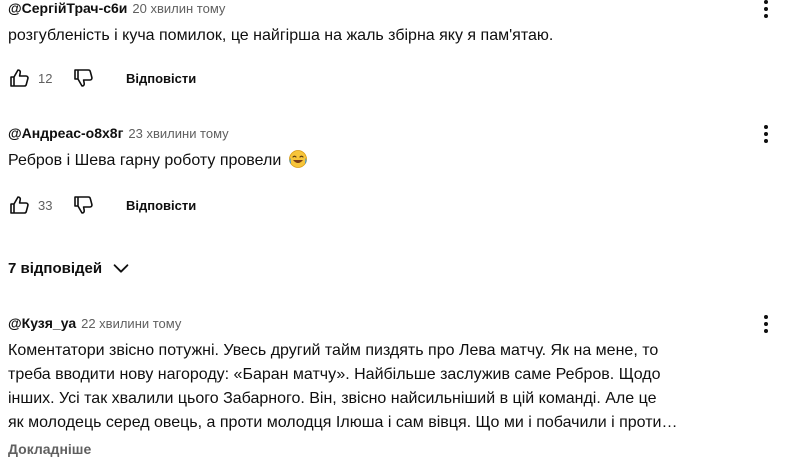  Describe the element at coordinates (102, 78) in the screenshot. I see `comment-actions: 12 Відповісти` at that location.